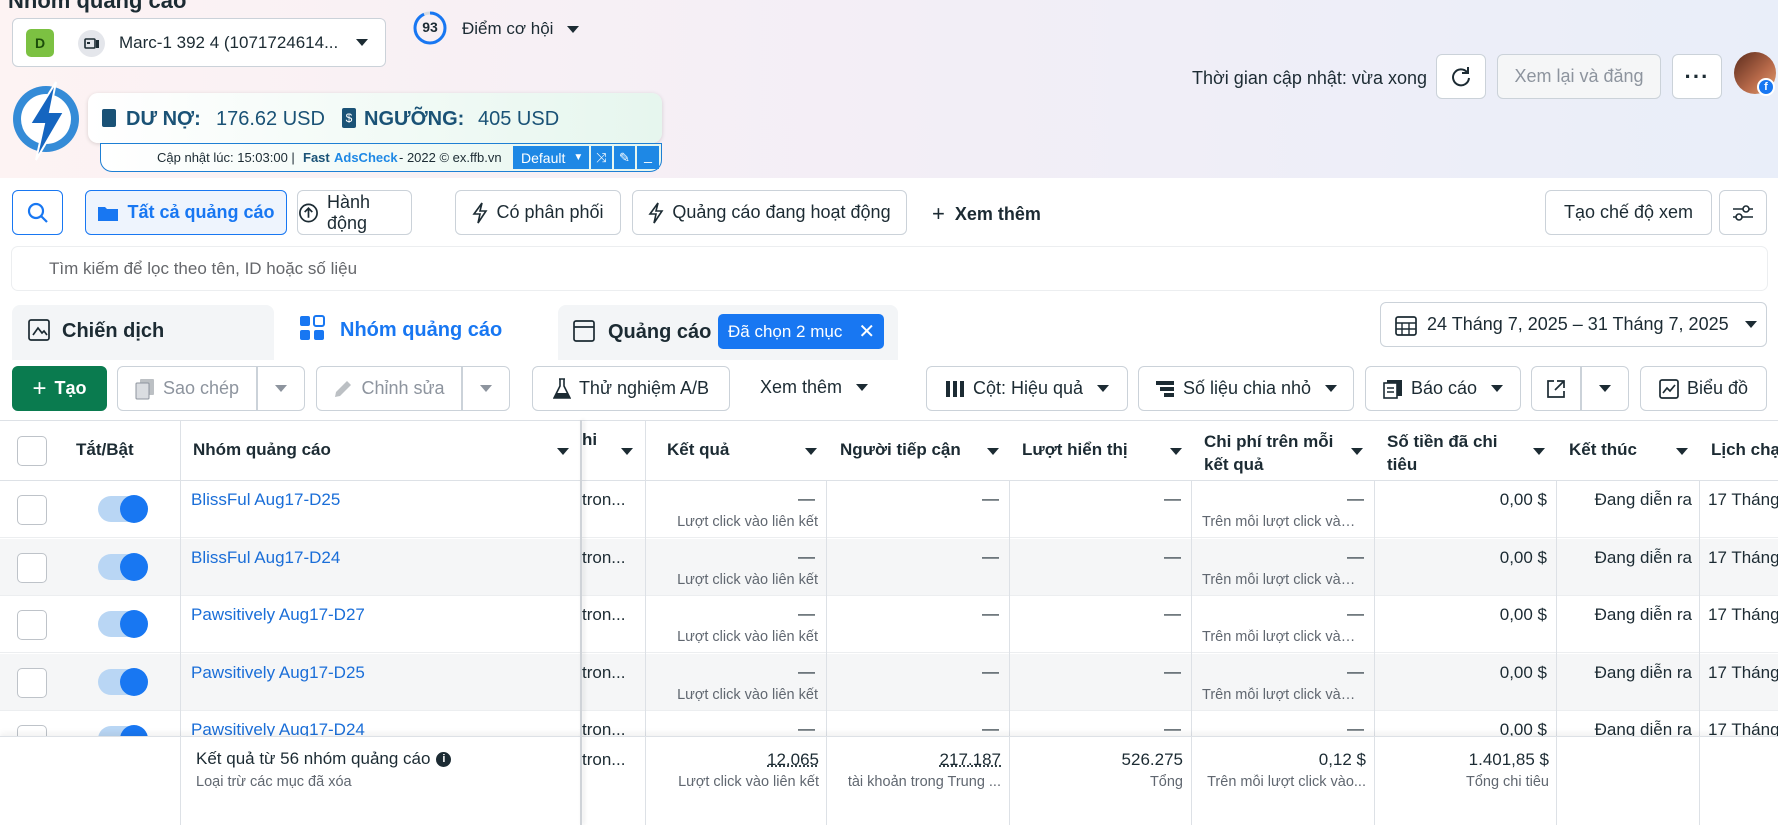  I want to click on select-all-checkbox, so click(32, 451).